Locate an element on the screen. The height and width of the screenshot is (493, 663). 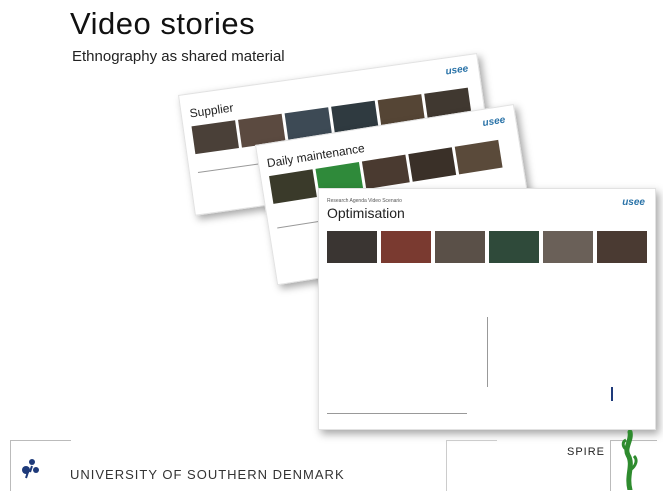
university-name: UNIVERSITY OF SOUTHERN DENMARK is located at coordinates (207, 474).